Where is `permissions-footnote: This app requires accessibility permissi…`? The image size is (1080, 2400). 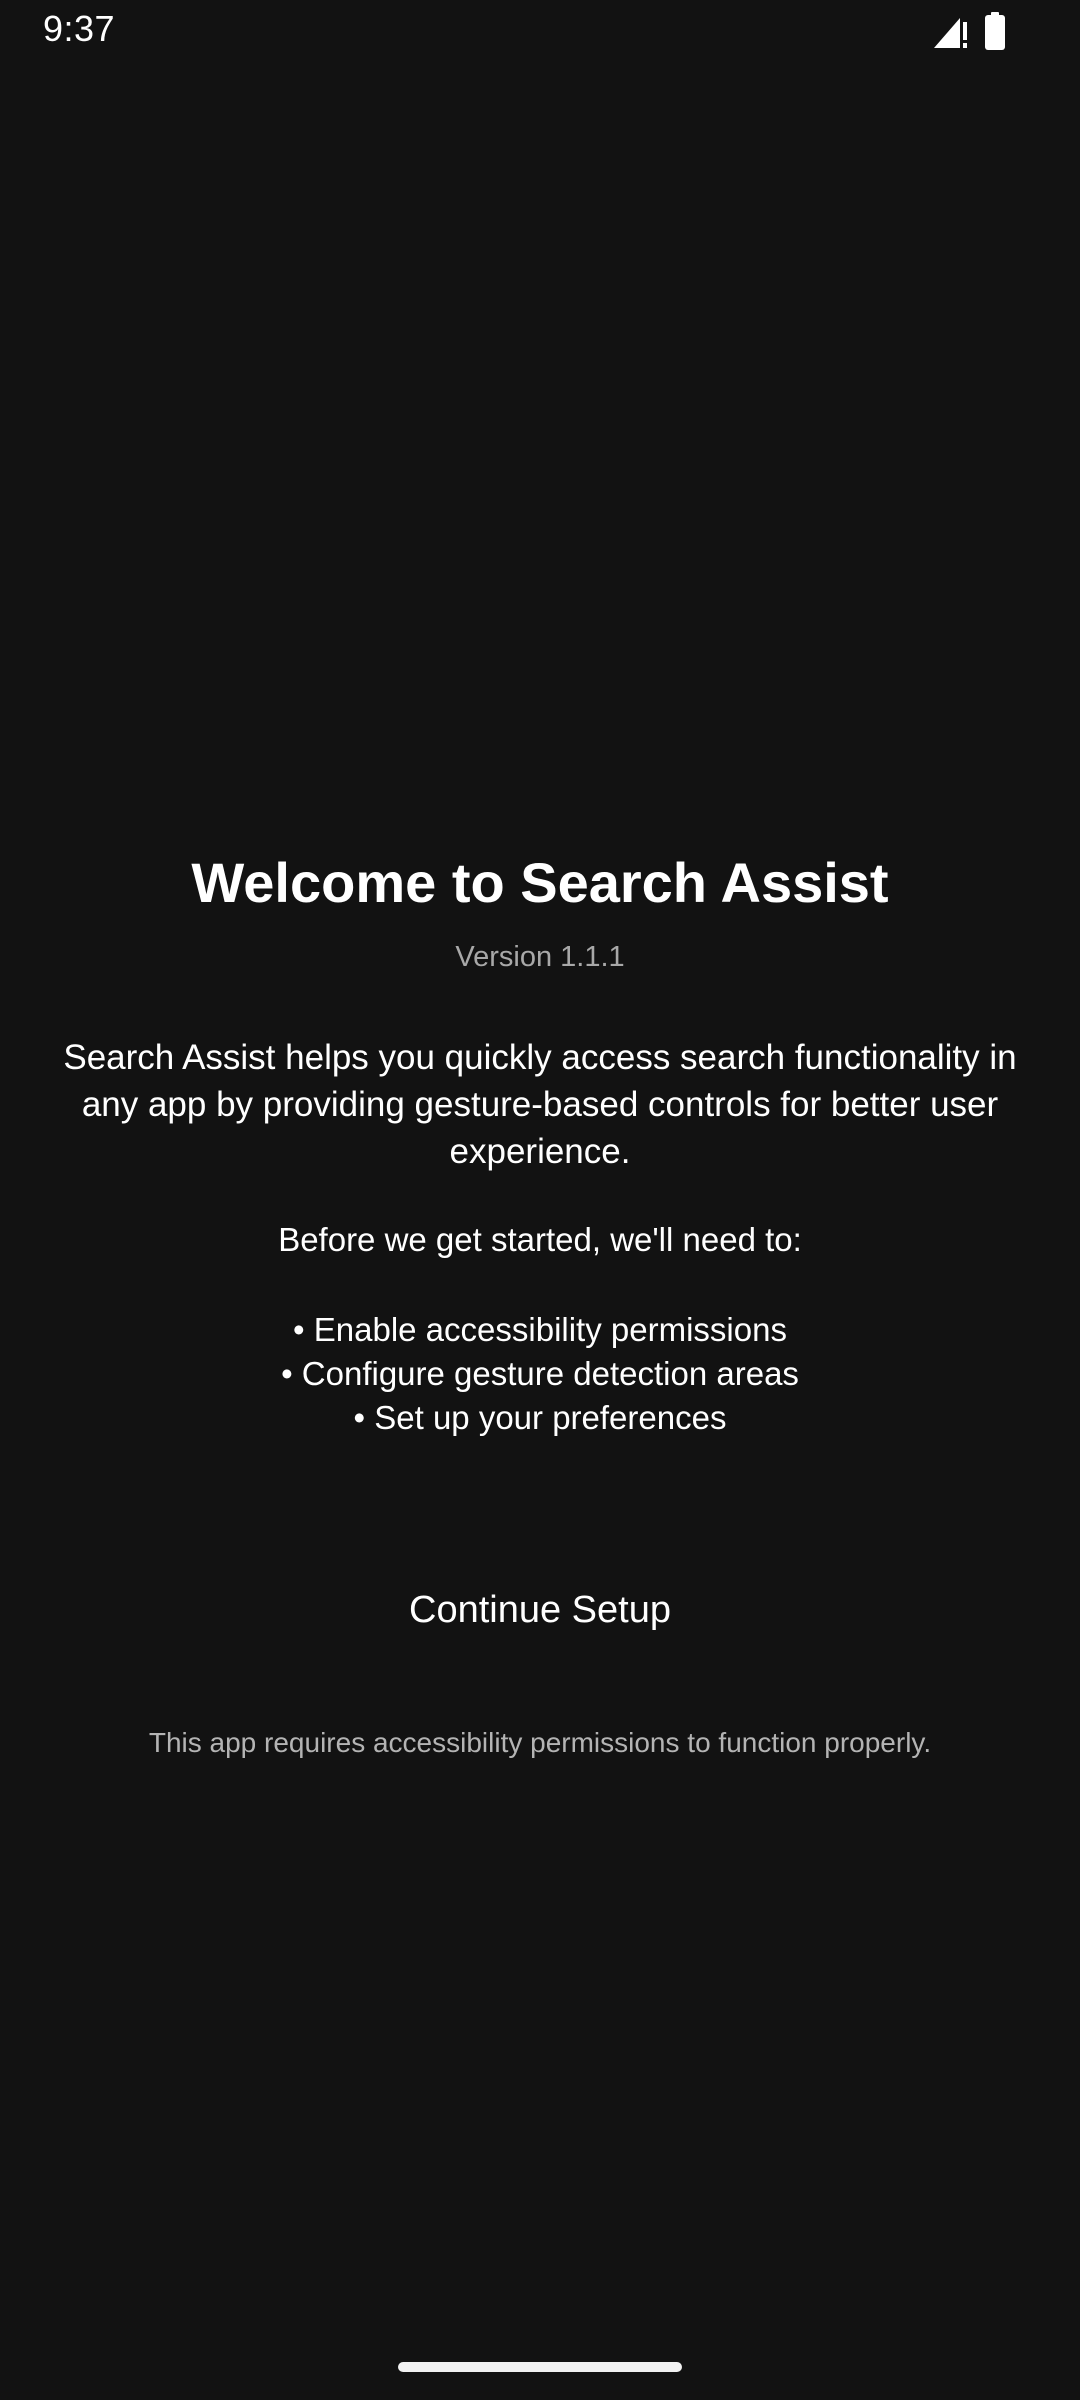 permissions-footnote: This app requires accessibility permissi… is located at coordinates (540, 1742).